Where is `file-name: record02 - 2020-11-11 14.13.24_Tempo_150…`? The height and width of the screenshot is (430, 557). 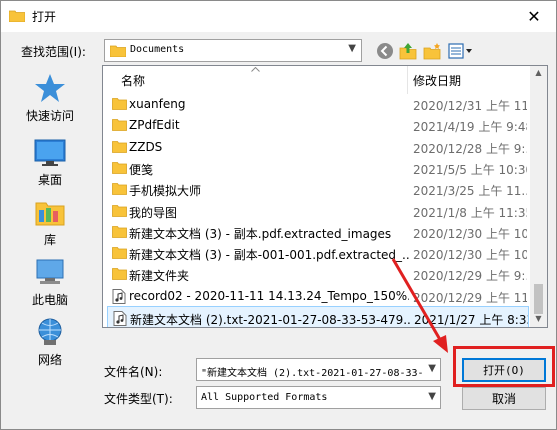
file-name: record02 - 2020-11-11 14.13.24_Tempo_150… is located at coordinates (269, 295).